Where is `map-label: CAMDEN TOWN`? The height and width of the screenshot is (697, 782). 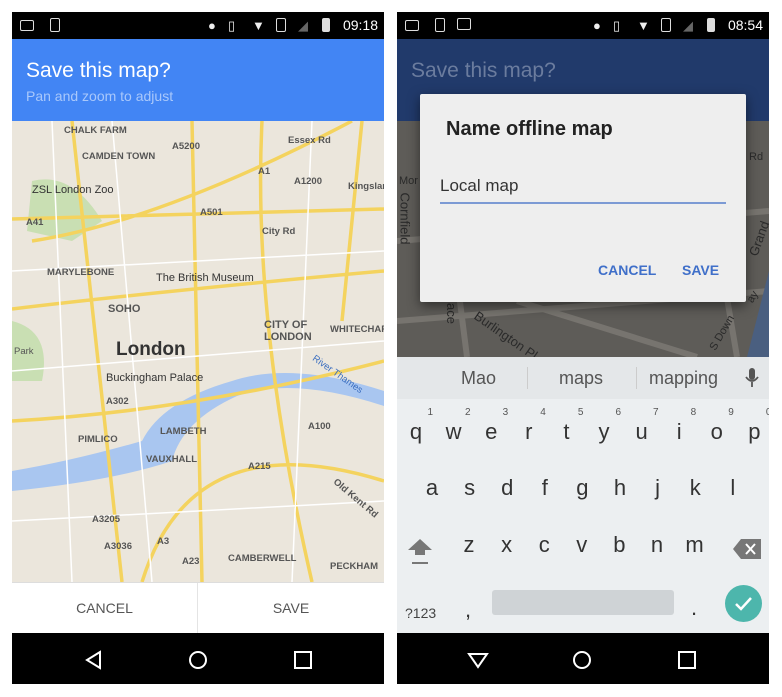
map-label: CAMDEN TOWN is located at coordinates (119, 156).